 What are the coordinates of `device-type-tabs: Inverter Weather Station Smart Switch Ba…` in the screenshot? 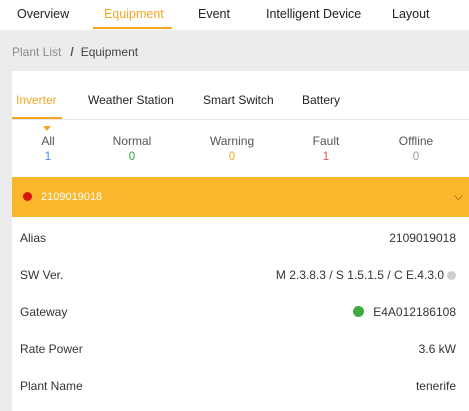 It's located at (240, 95).